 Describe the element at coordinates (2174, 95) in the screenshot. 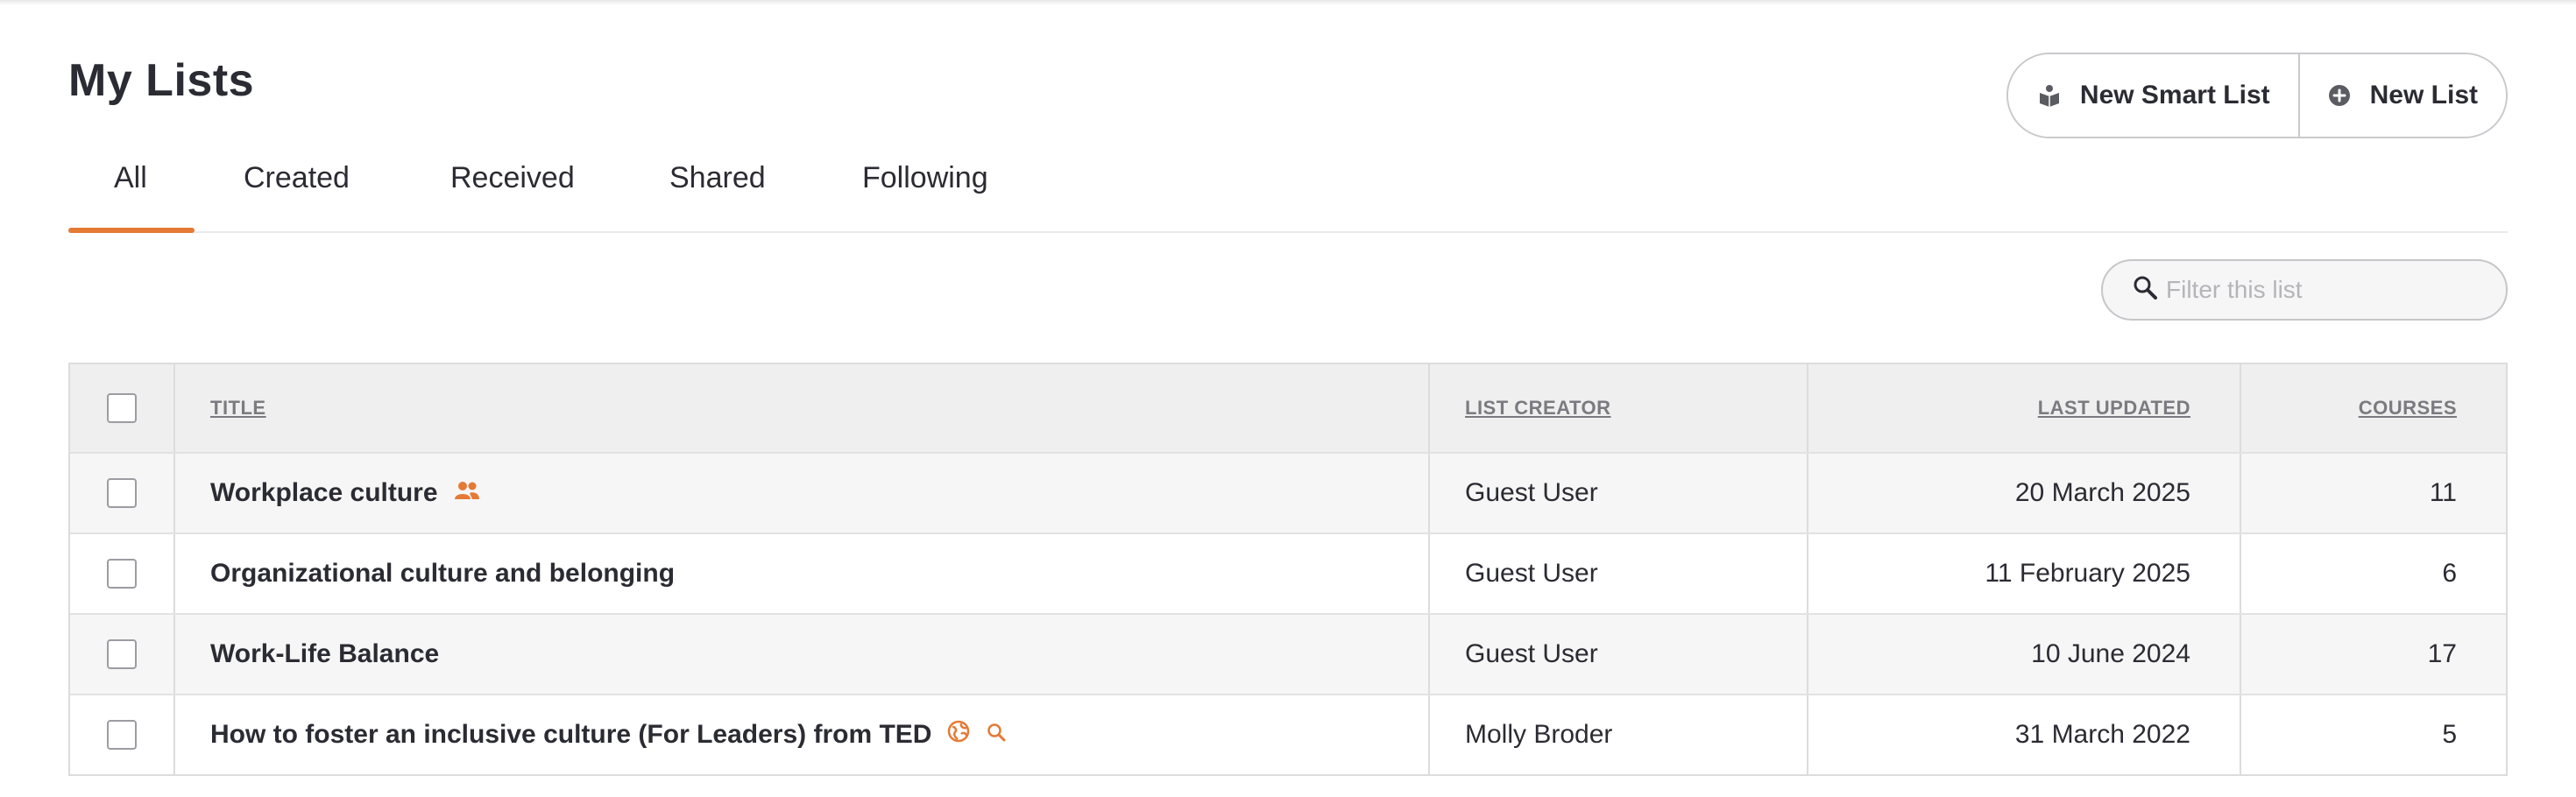

I see `new-smart-list-label: New Smart List` at that location.